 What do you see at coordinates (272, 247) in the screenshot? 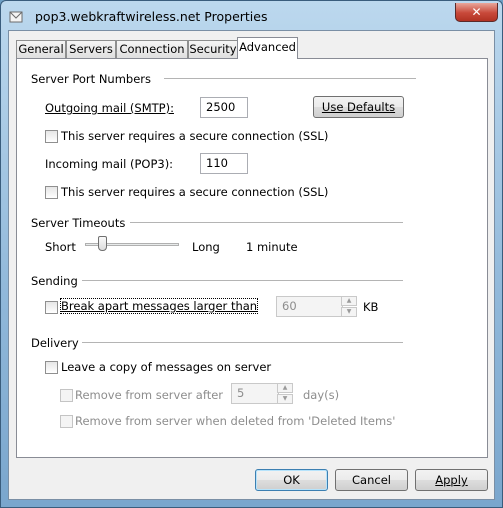
I see `timeout-value: 1 minute` at bounding box center [272, 247].